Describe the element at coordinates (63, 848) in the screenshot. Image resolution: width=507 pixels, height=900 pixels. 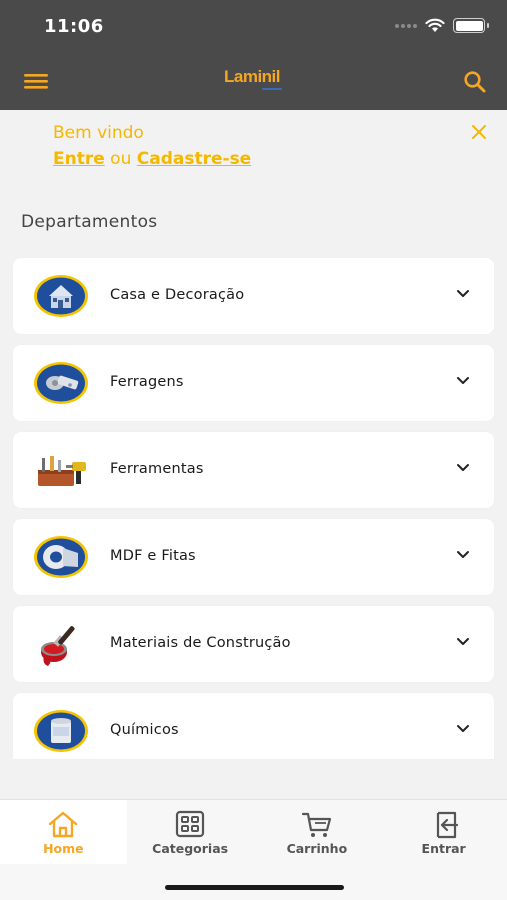
I see `tab-label: Home` at that location.